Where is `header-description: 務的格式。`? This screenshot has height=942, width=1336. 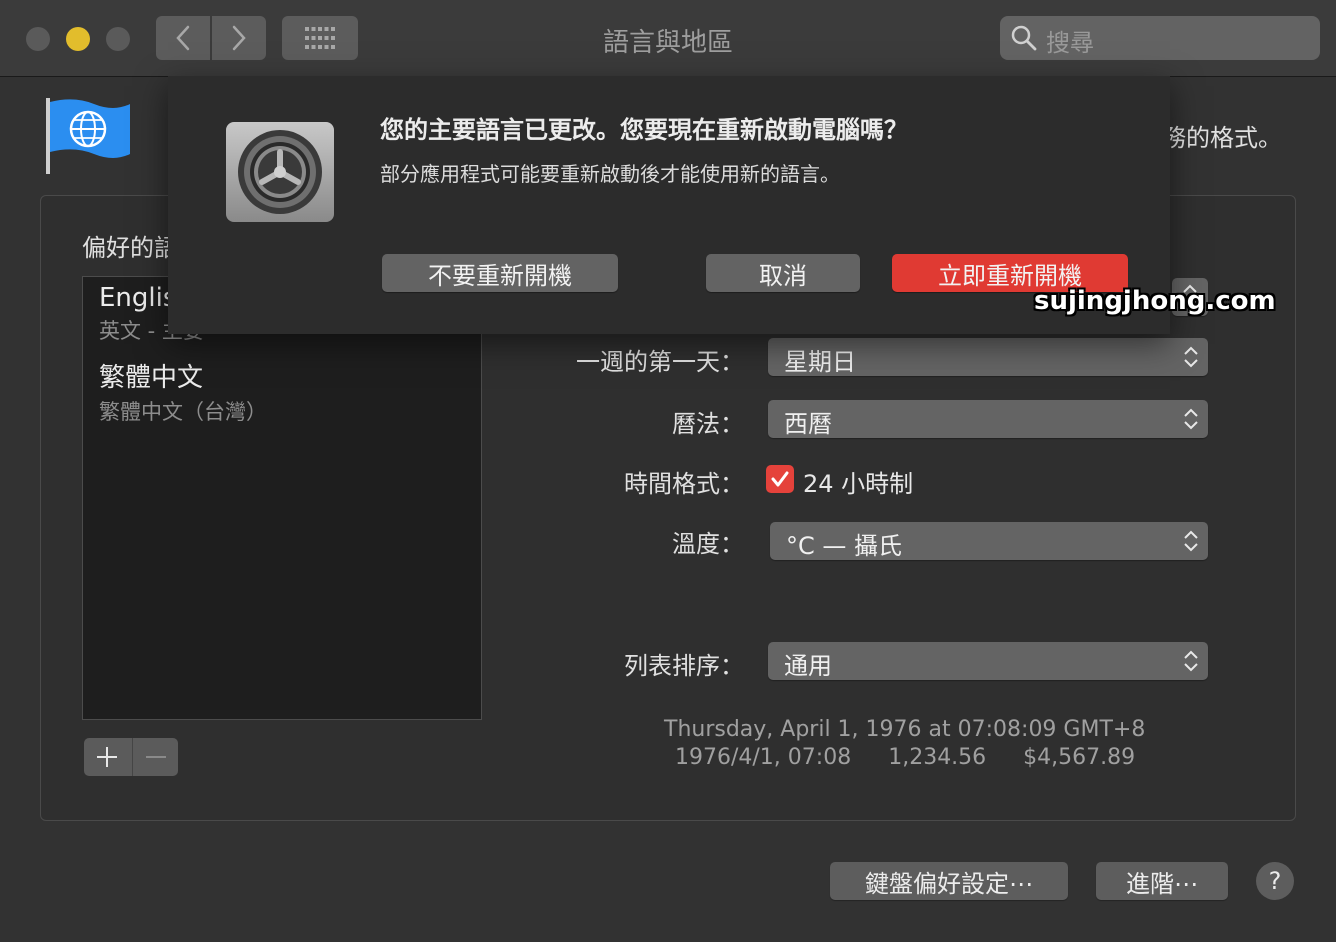 header-description: 務的格式。 is located at coordinates (1222, 138).